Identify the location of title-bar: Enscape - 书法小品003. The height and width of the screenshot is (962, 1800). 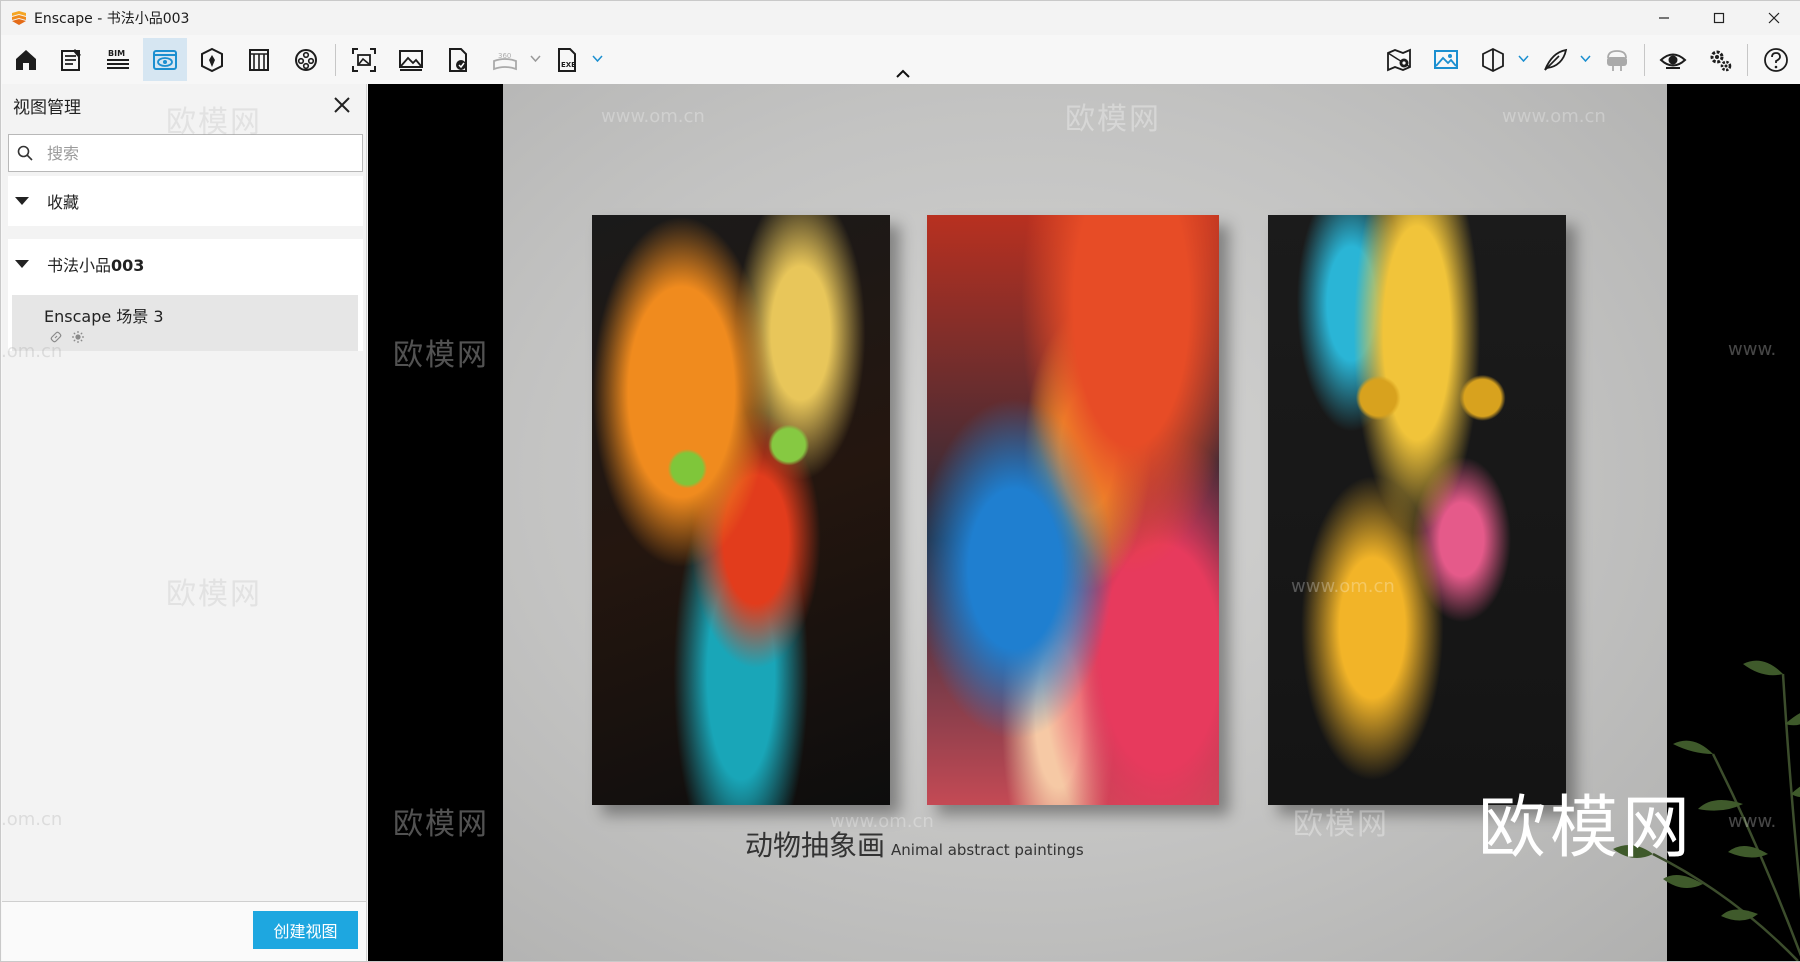
(900, 18).